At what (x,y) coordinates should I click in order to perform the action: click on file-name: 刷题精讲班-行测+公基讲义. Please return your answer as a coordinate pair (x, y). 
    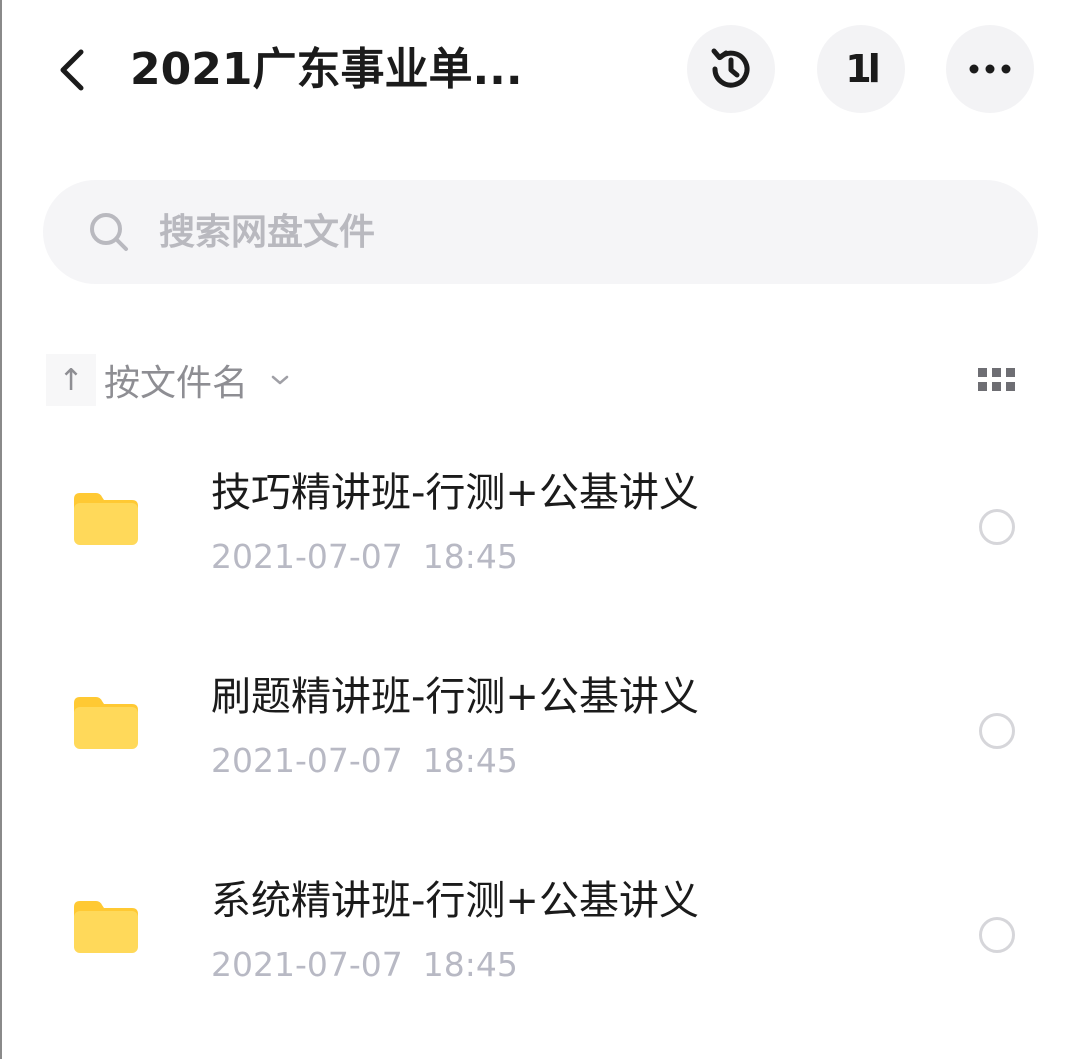
    Looking at the image, I should click on (455, 697).